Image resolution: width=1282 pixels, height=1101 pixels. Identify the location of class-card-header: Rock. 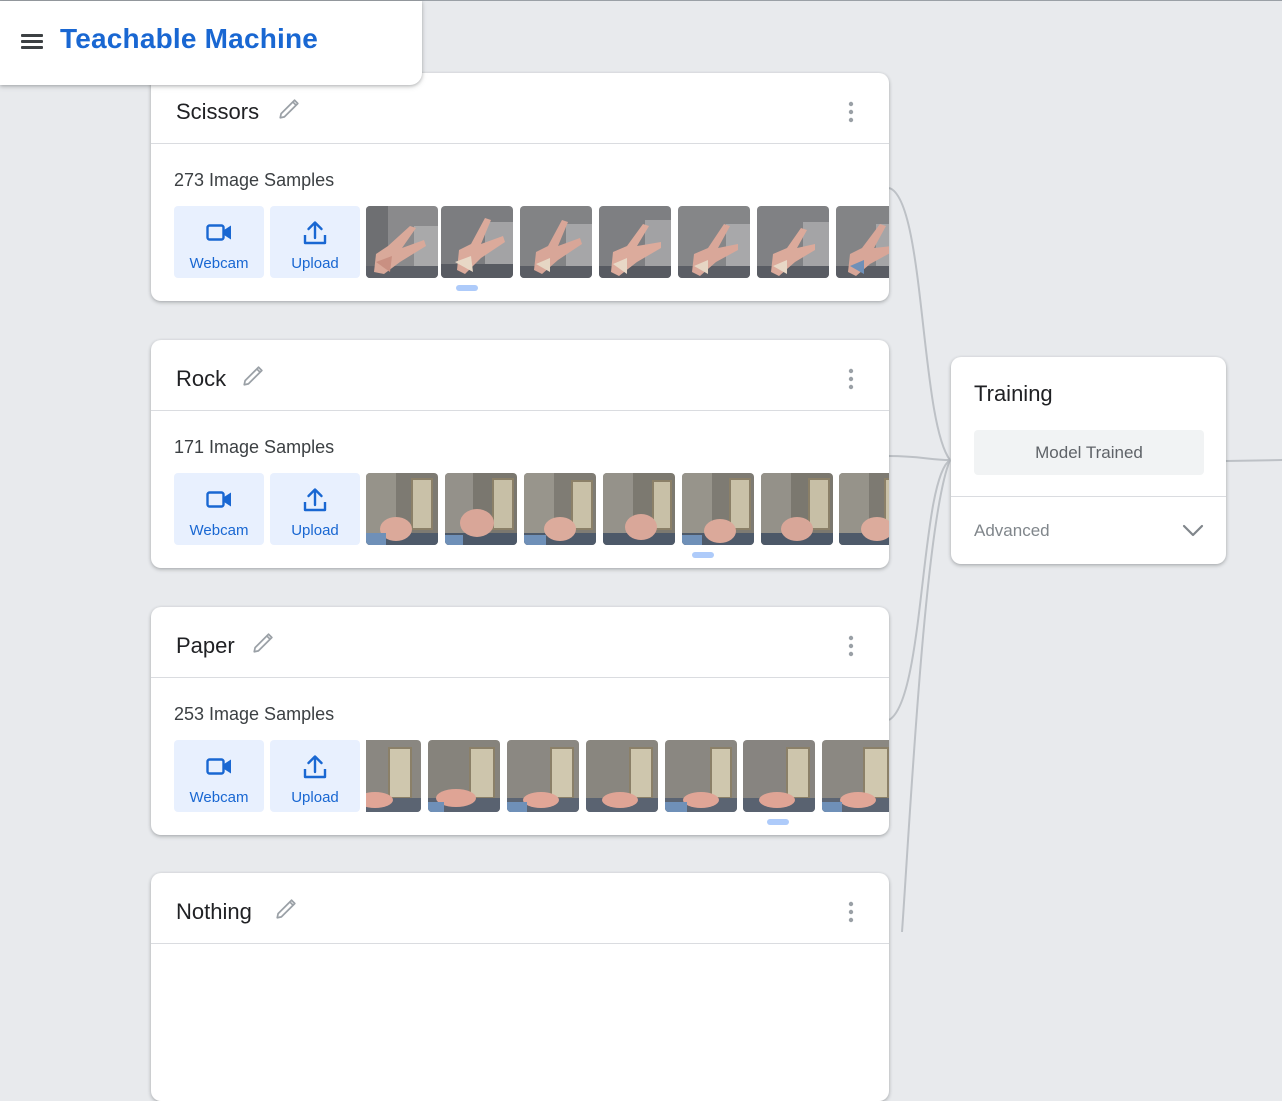
(520, 375).